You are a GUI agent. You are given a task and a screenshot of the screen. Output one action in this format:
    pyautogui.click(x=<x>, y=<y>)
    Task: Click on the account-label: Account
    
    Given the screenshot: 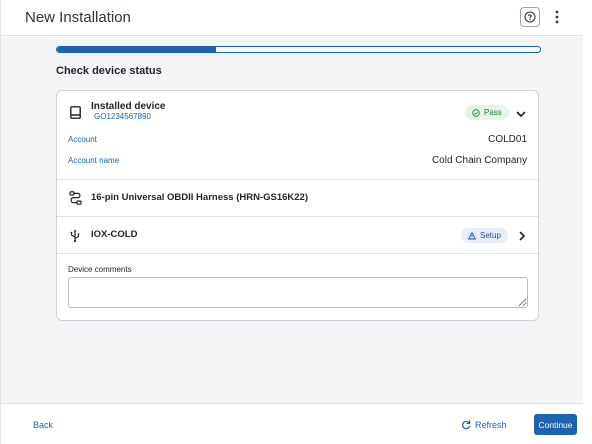 What is the action you would take?
    pyautogui.click(x=82, y=139)
    